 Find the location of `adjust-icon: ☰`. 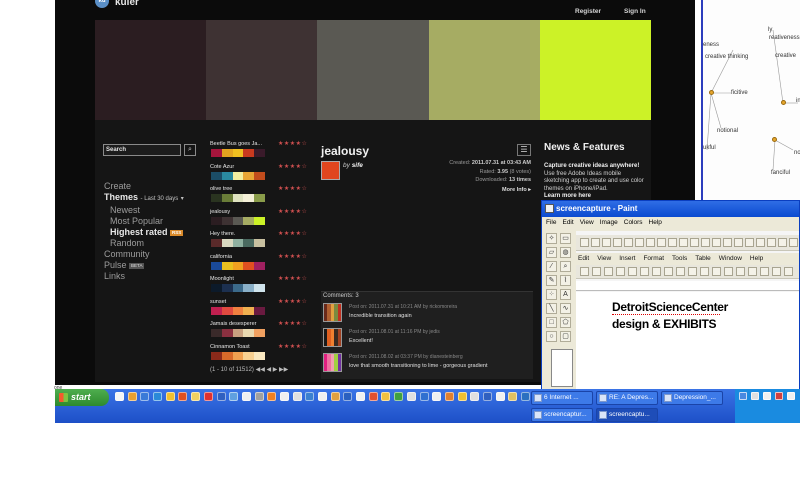

adjust-icon: ☰ is located at coordinates (524, 150).